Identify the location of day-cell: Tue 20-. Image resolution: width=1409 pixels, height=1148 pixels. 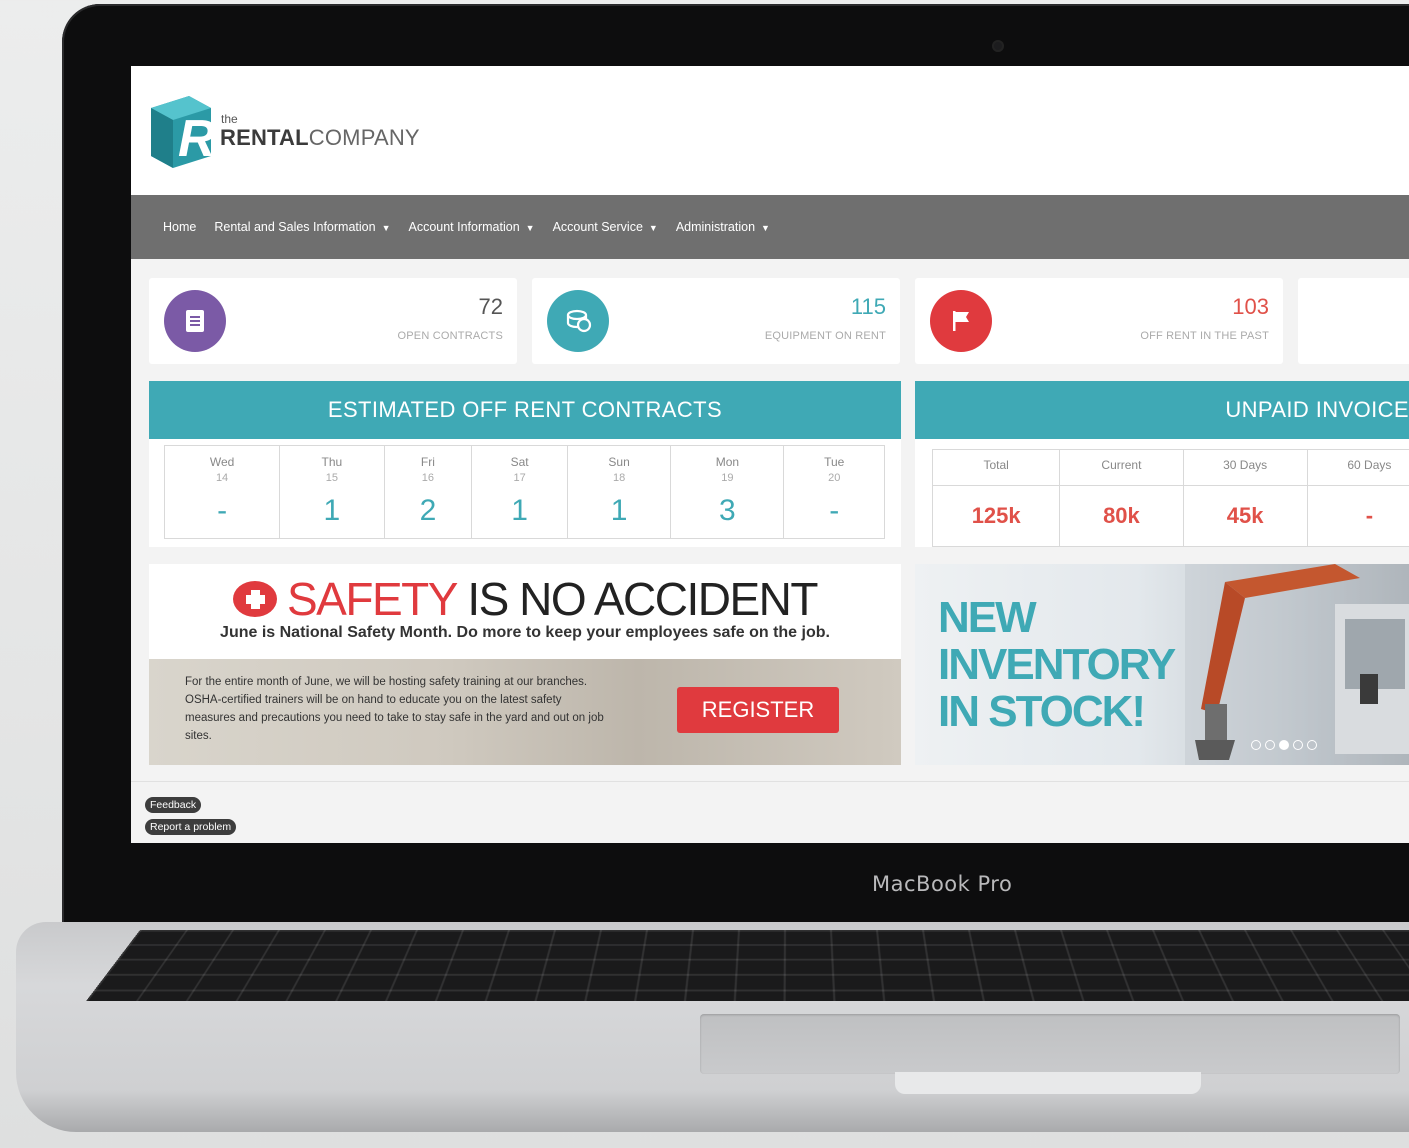
(834, 492).